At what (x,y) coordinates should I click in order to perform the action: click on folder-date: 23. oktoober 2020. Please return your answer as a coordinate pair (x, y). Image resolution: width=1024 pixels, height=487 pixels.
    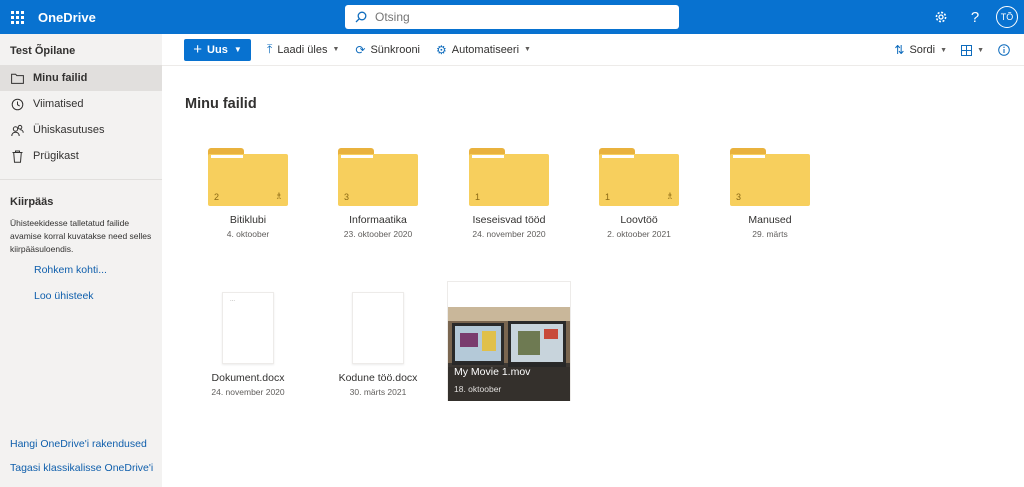
    Looking at the image, I should click on (378, 234).